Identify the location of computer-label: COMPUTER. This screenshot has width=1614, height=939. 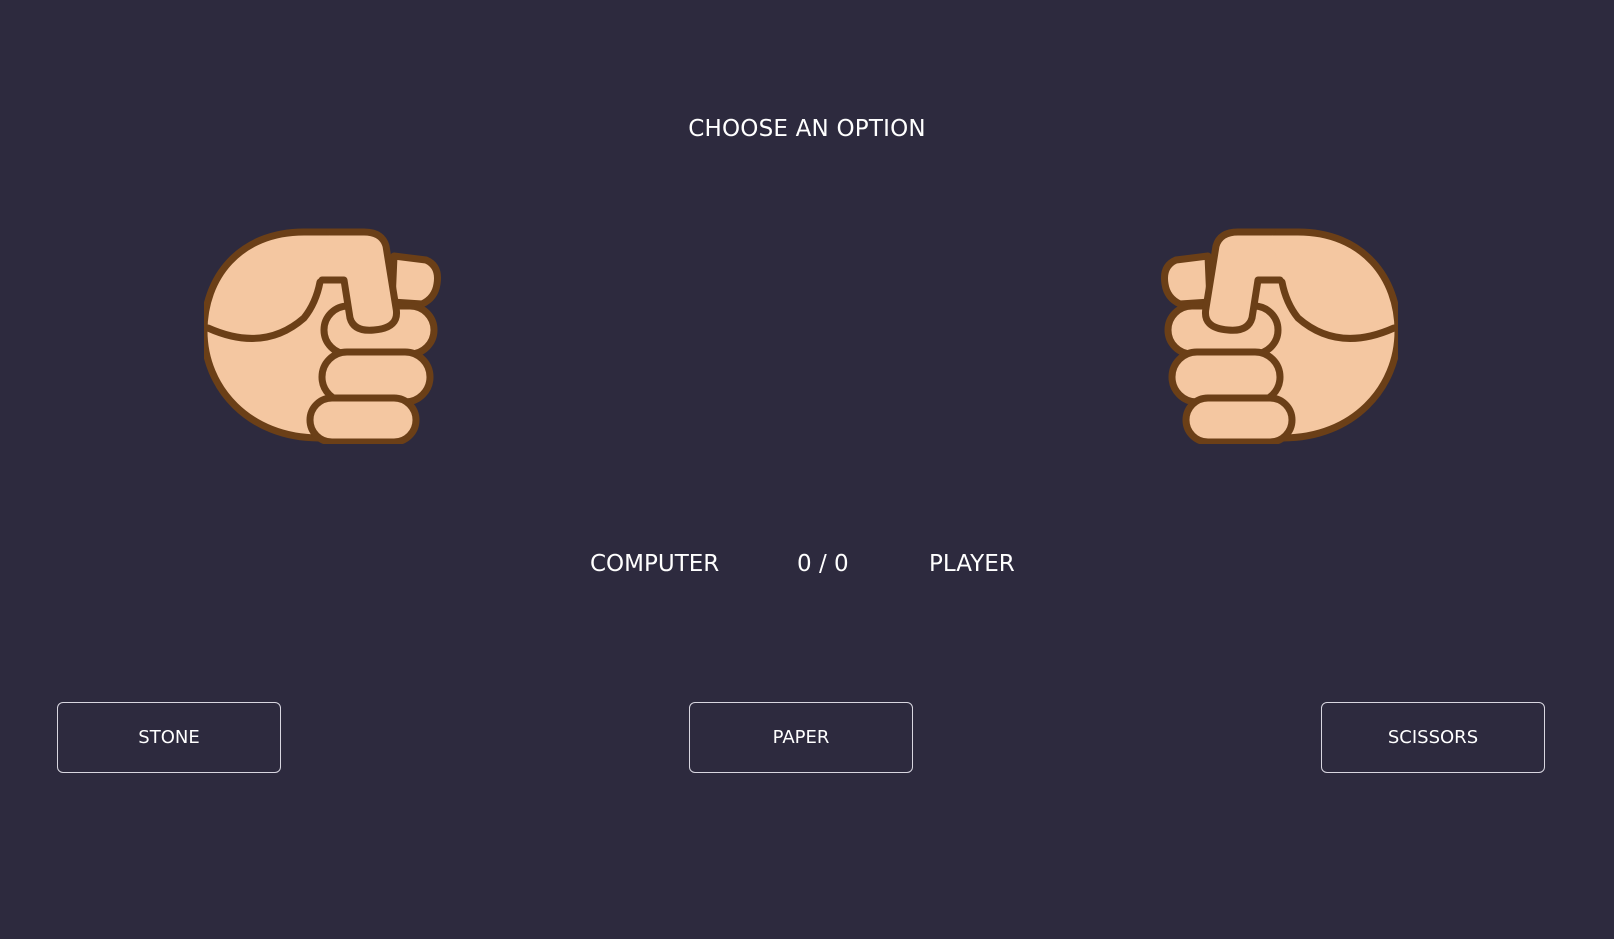
(655, 564).